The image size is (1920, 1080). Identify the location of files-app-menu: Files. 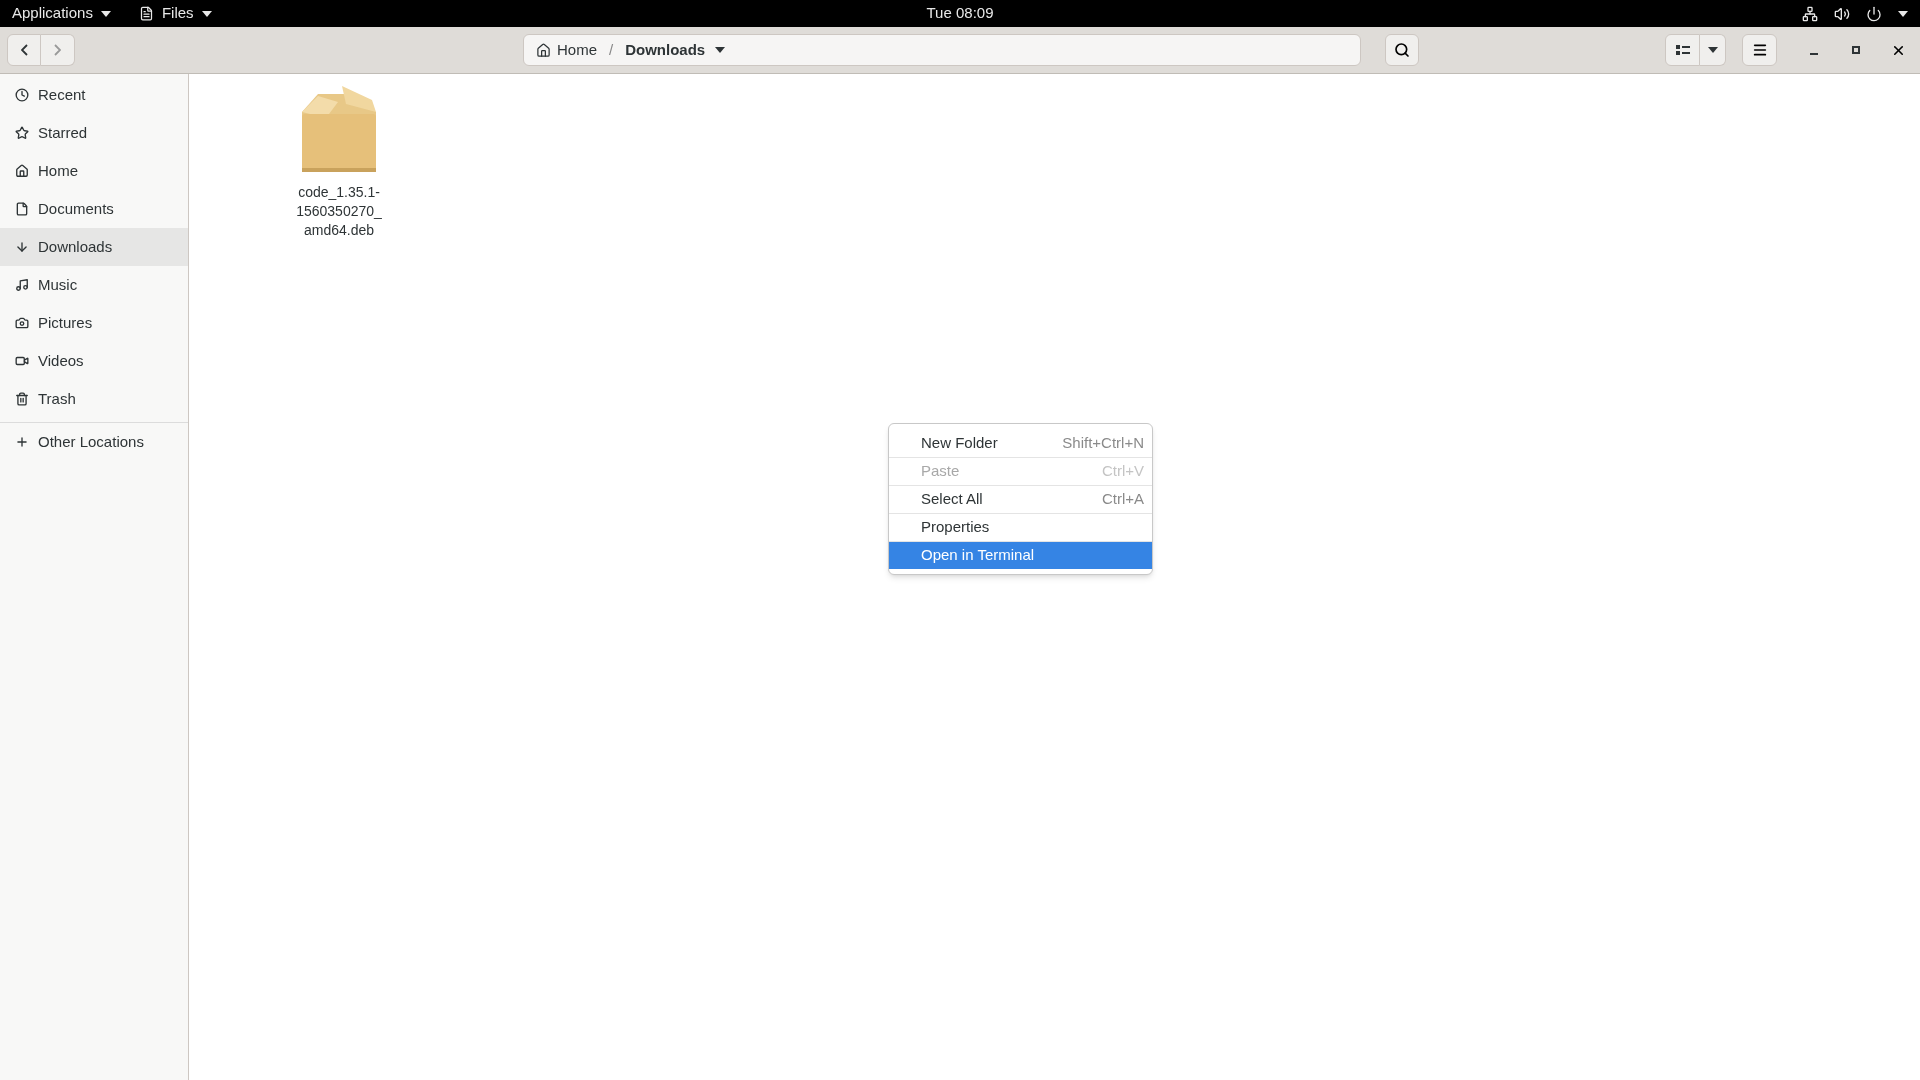
(175, 13).